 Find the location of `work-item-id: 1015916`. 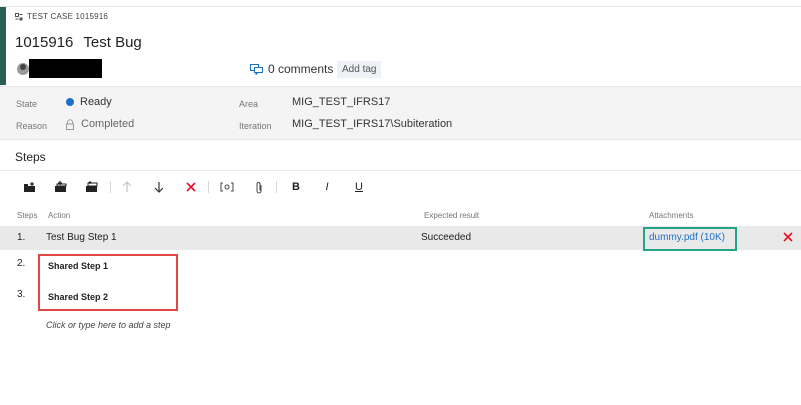

work-item-id: 1015916 is located at coordinates (44, 42).